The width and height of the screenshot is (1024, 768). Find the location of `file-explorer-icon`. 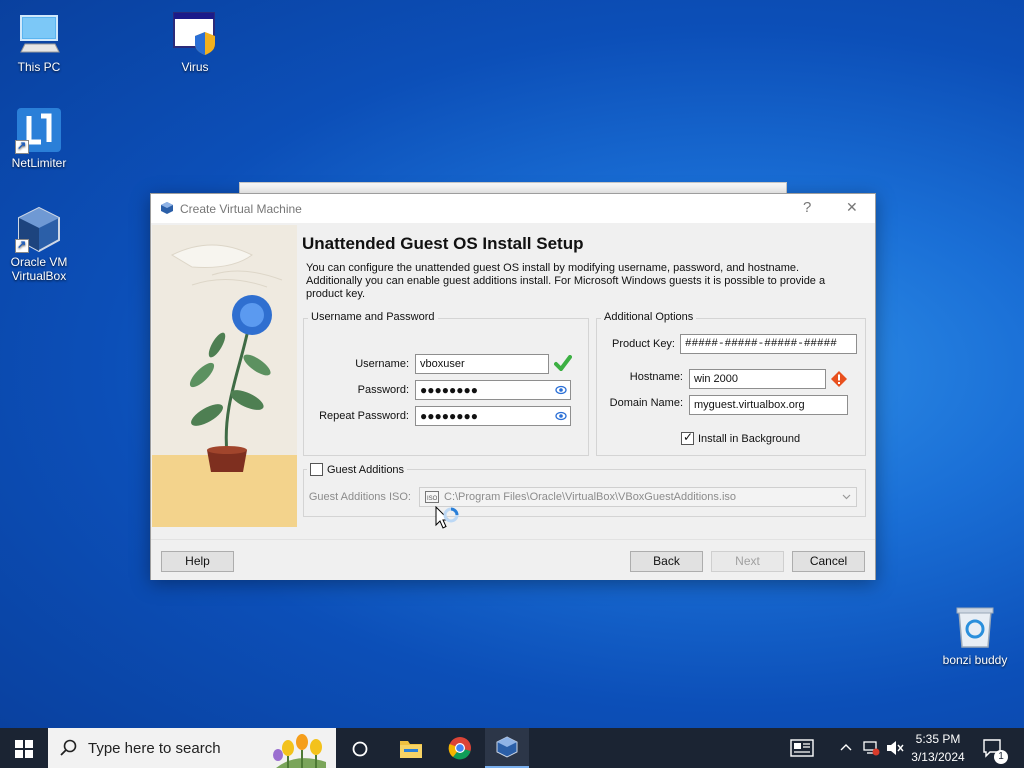

file-explorer-icon is located at coordinates (411, 748).